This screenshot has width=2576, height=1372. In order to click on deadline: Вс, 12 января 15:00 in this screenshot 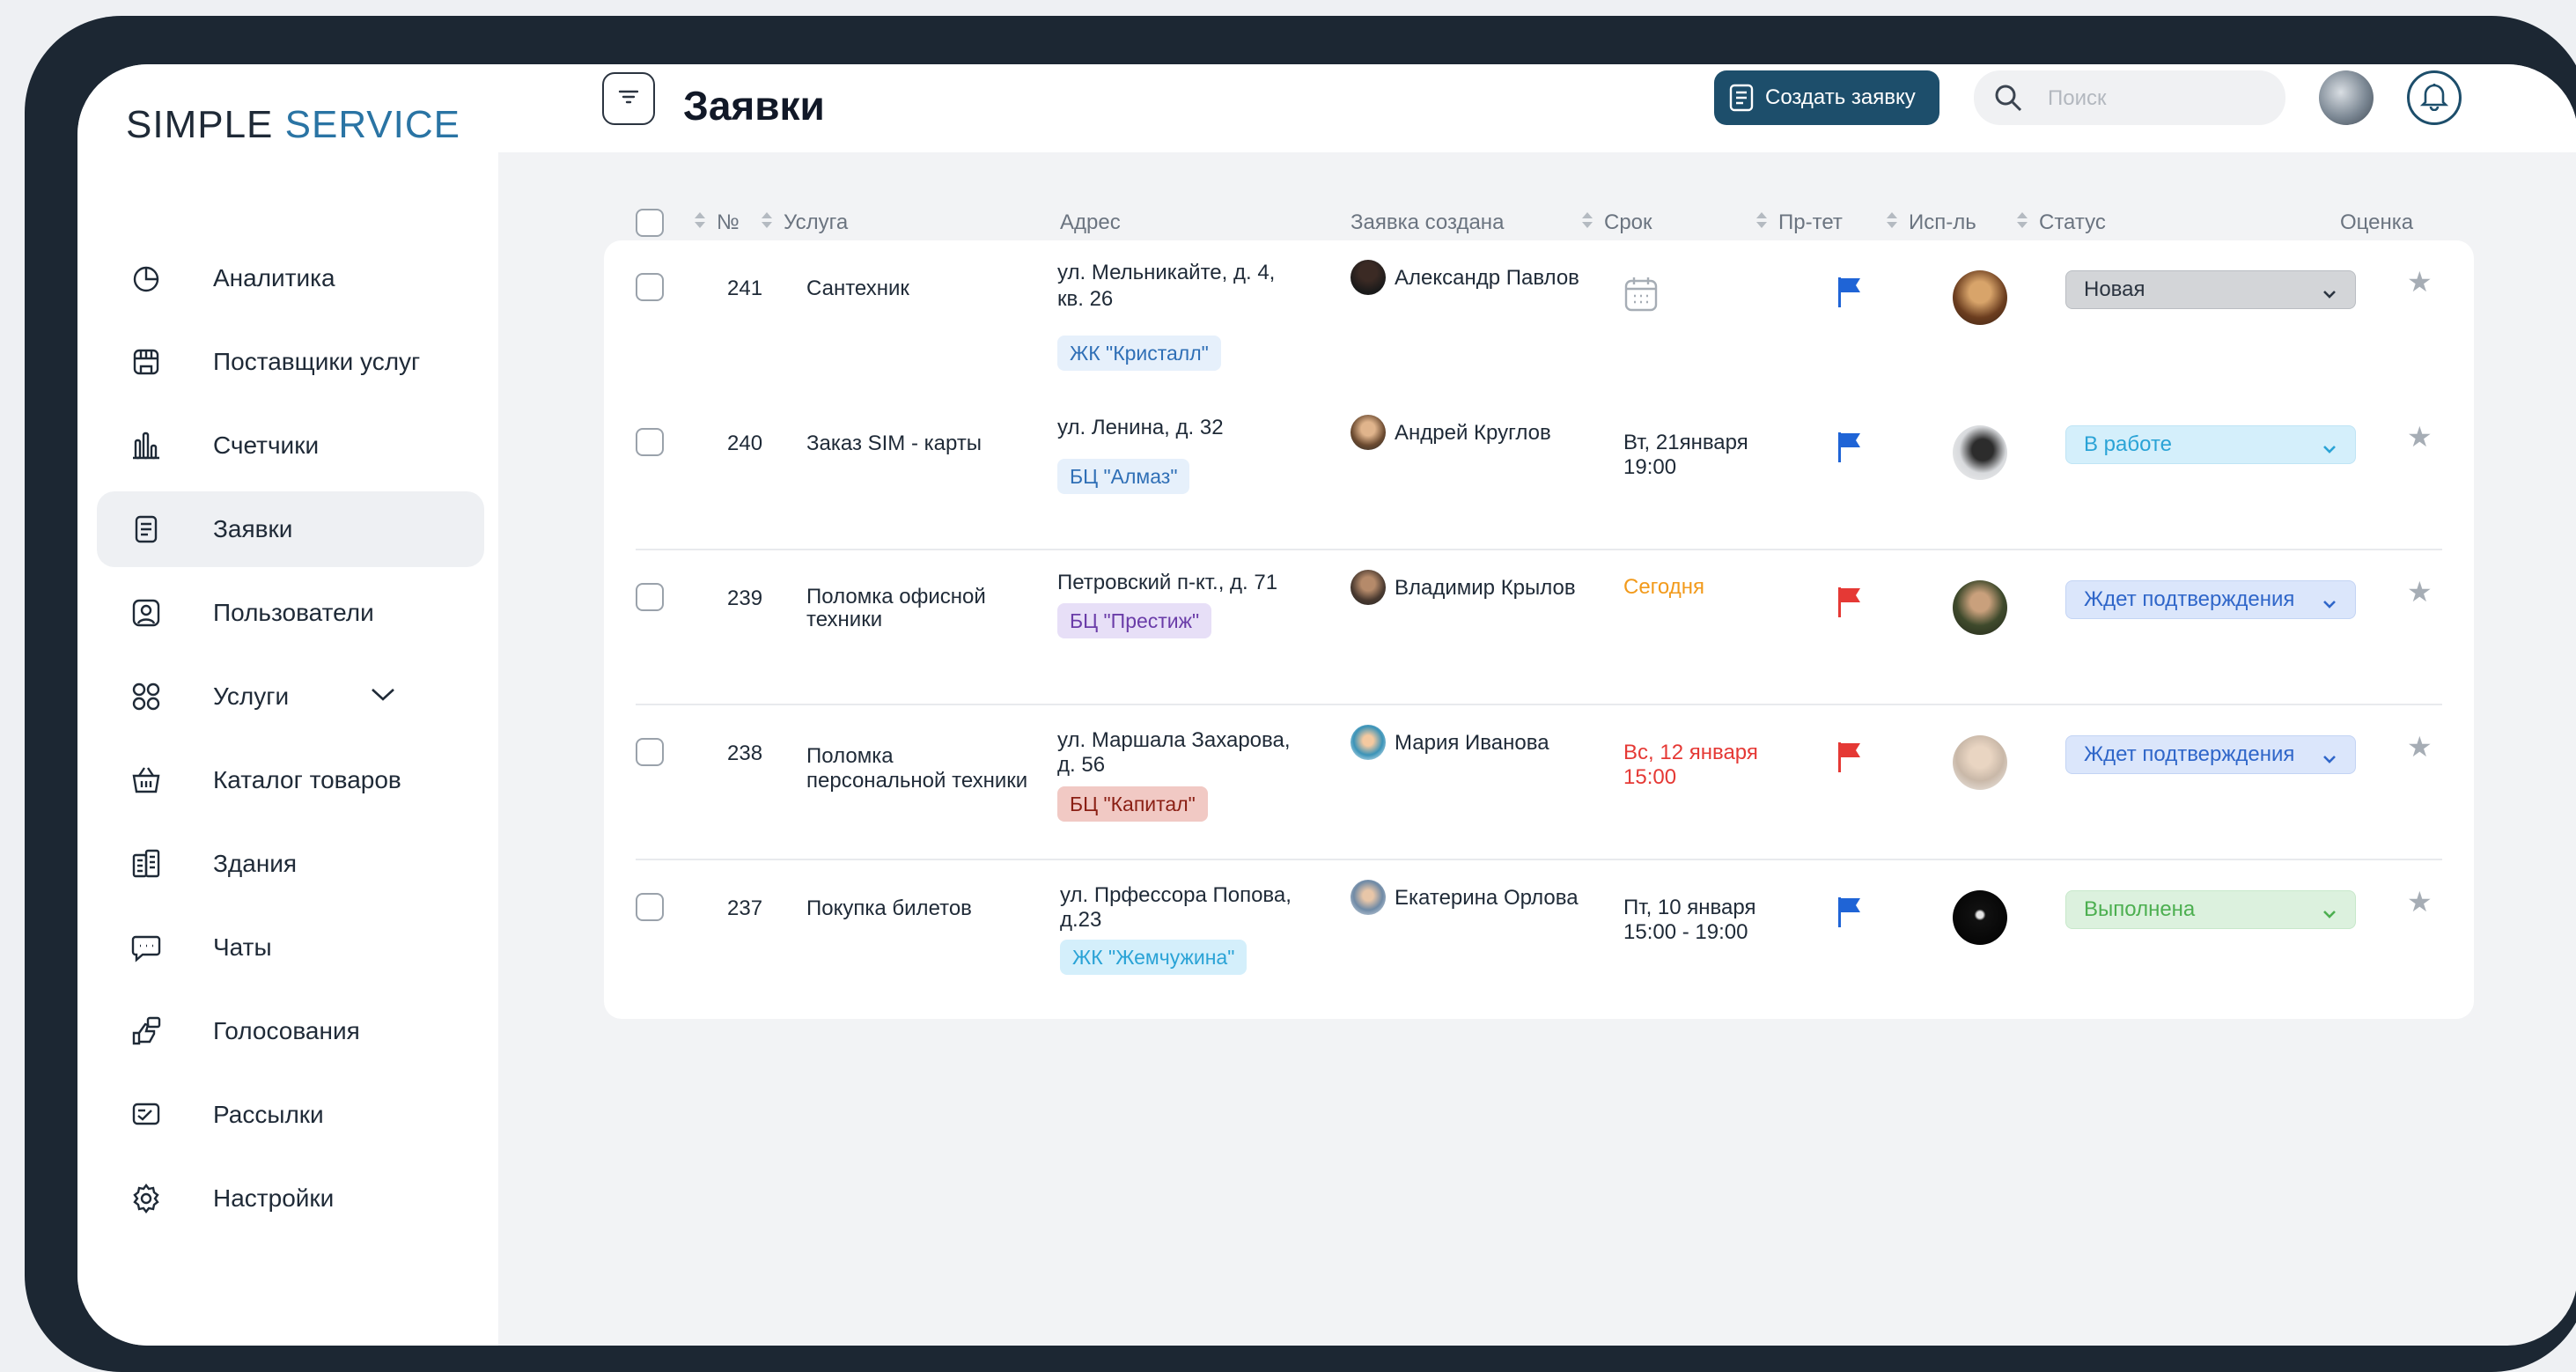, I will do `click(1690, 765)`.